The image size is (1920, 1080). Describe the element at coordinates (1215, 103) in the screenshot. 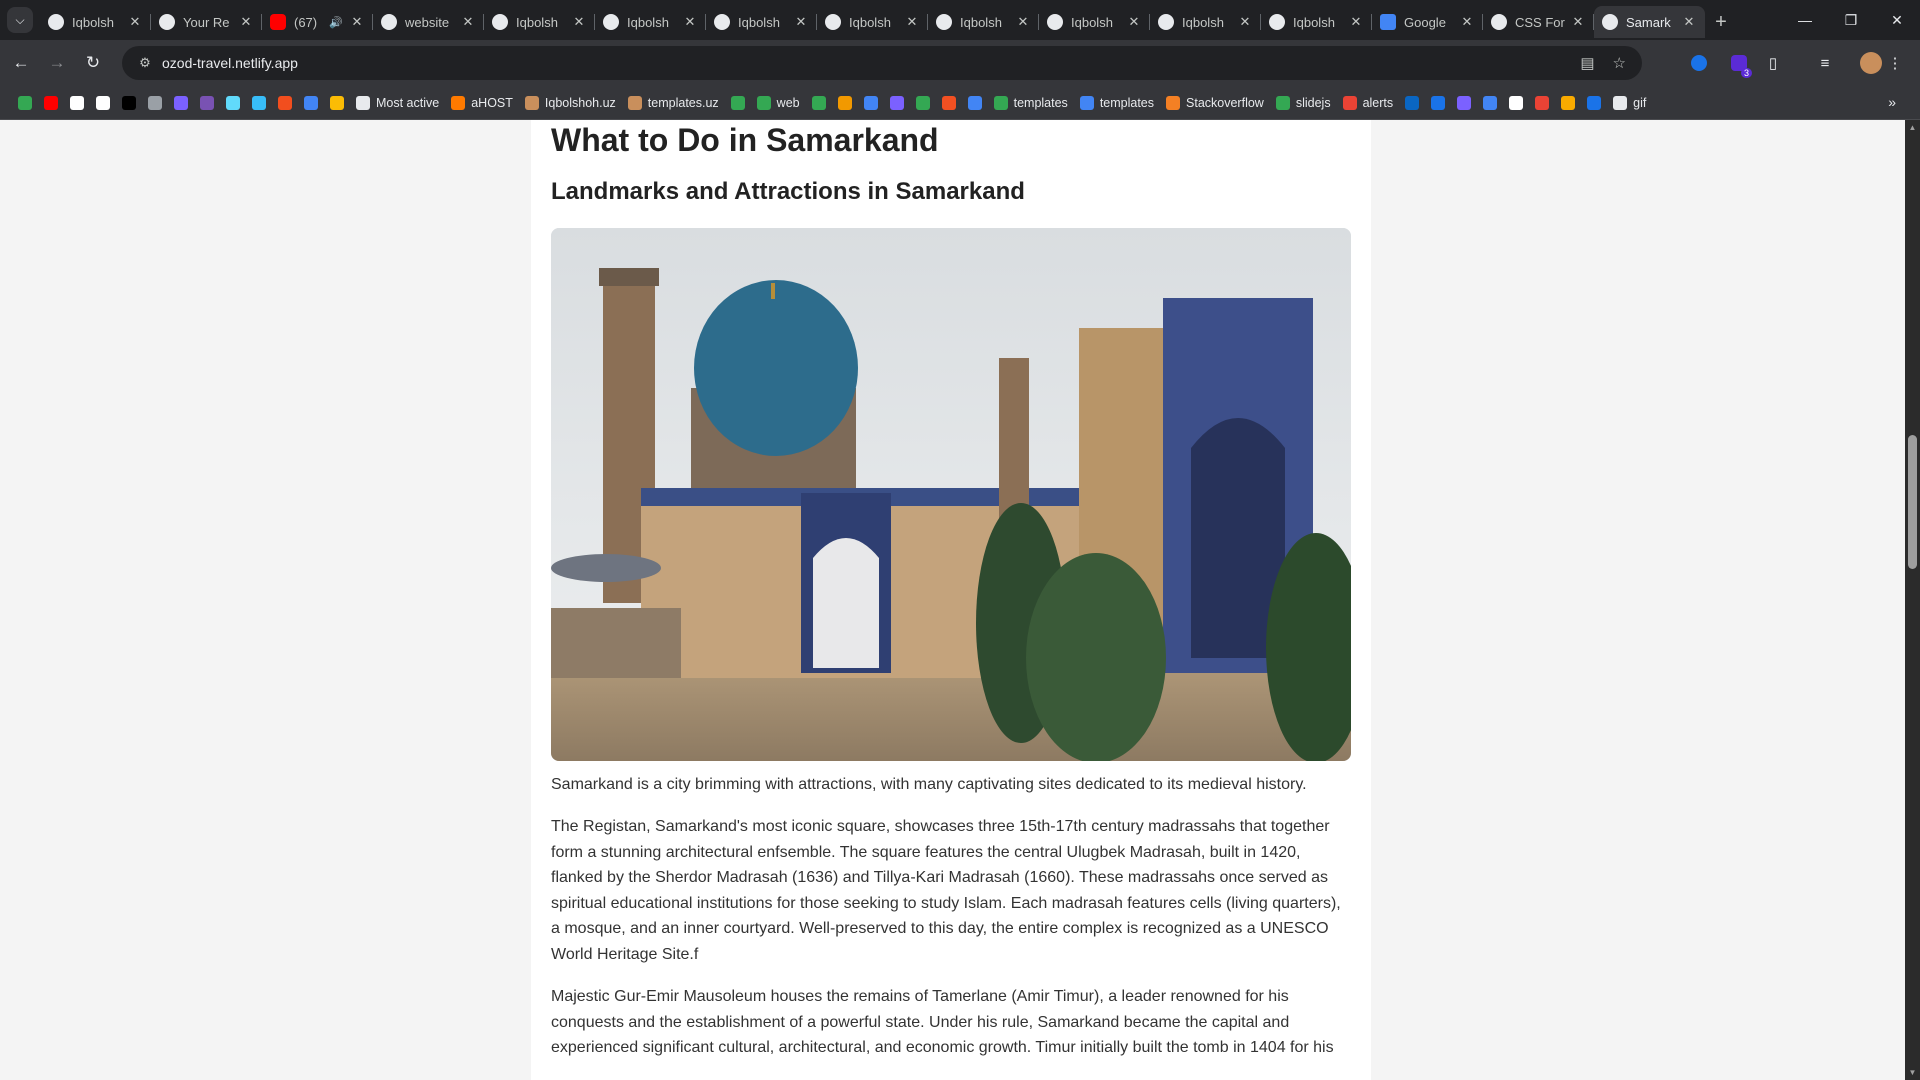

I see `bookmark-item: Stackoverflow` at that location.